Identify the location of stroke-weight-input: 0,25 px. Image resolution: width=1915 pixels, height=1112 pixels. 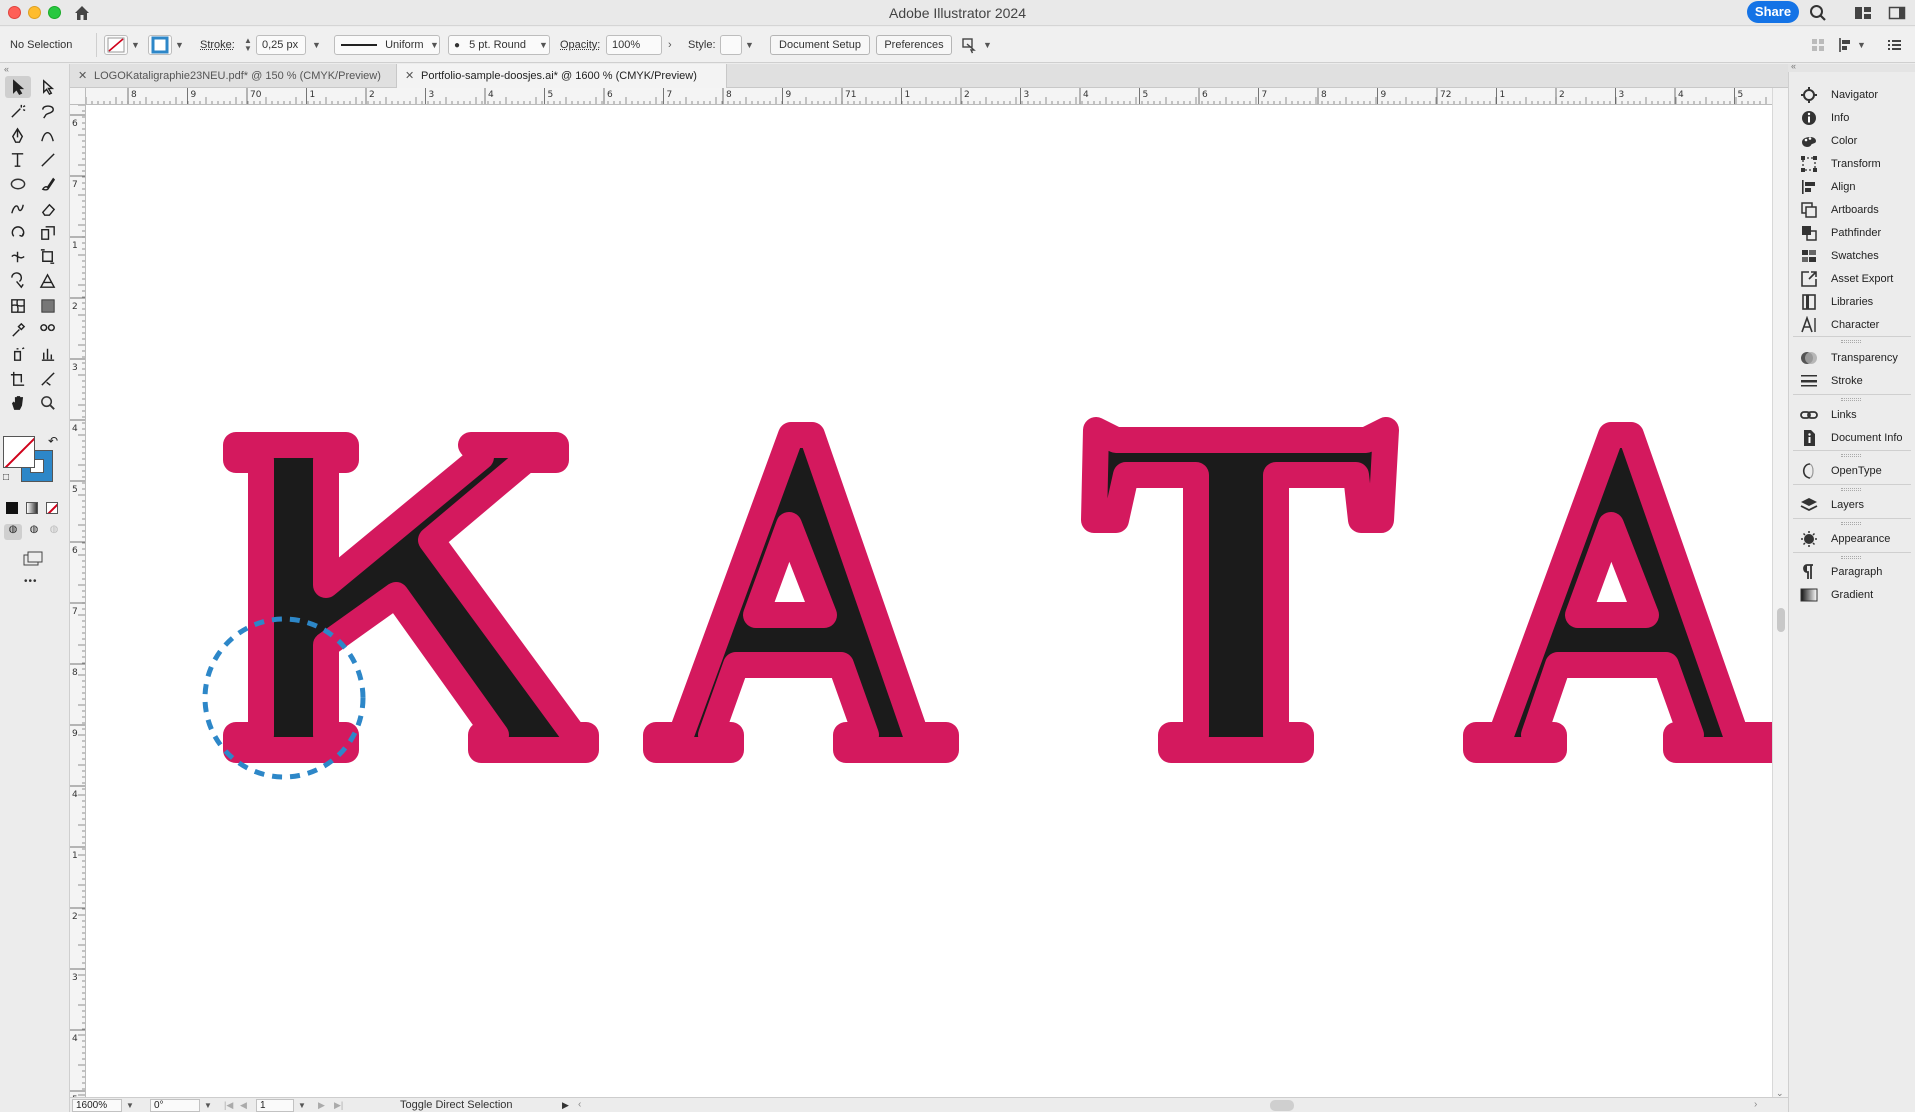
(281, 45).